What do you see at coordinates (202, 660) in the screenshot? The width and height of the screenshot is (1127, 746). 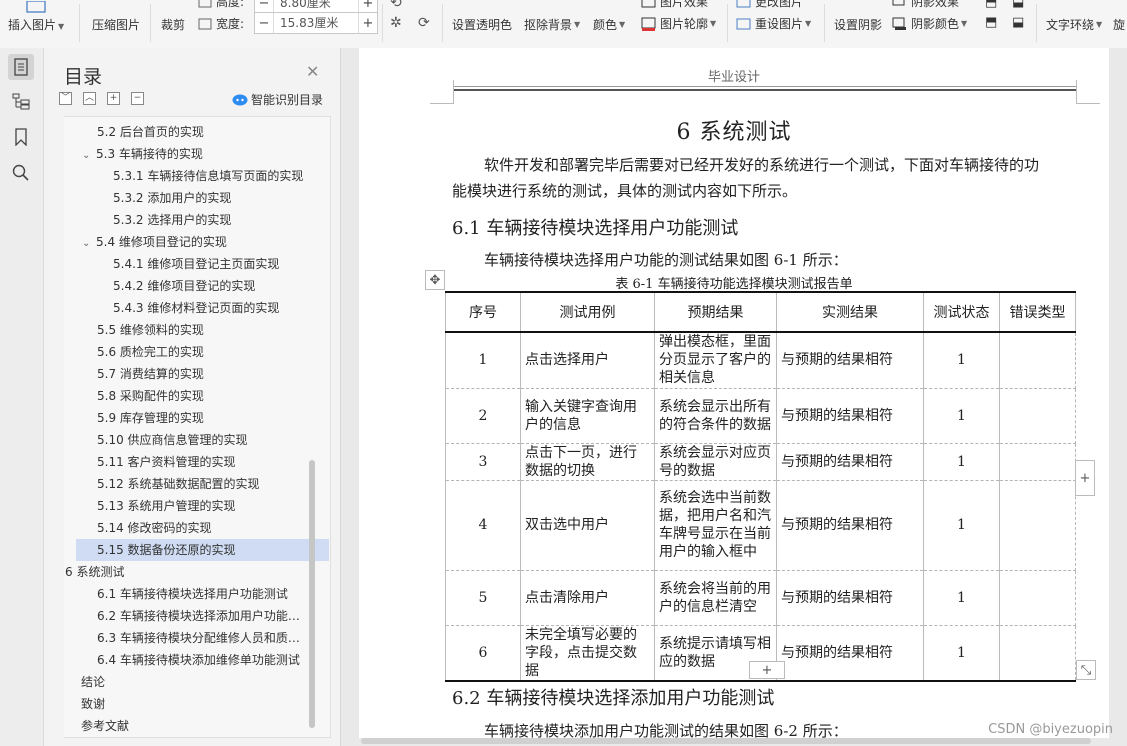 I see `toc-item: 6.4 车辆接待模块添加维修单功能测试` at bounding box center [202, 660].